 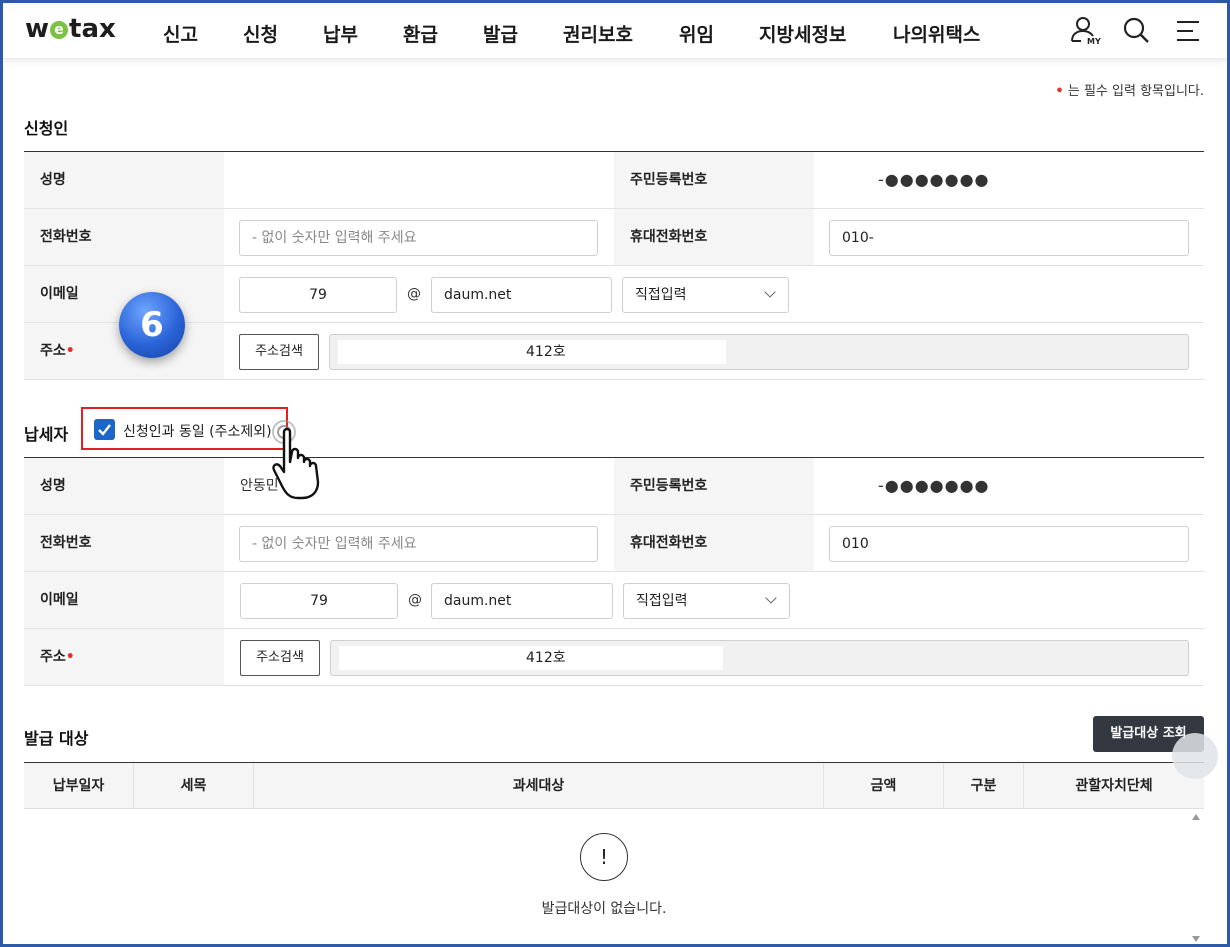 I want to click on issue-target-table: 납부일자 세목 과세대상 금액 구분 관할자치단체, so click(x=614, y=785).